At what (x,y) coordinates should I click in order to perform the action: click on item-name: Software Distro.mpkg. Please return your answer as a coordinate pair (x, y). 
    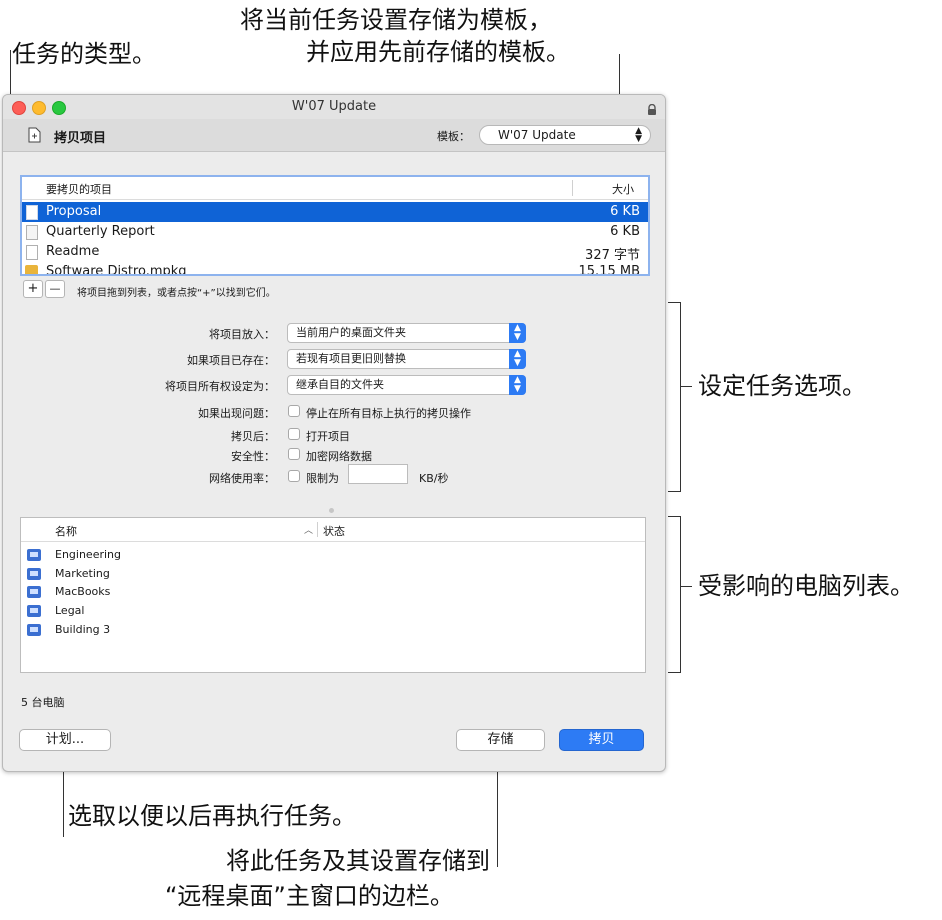
    Looking at the image, I should click on (116, 270).